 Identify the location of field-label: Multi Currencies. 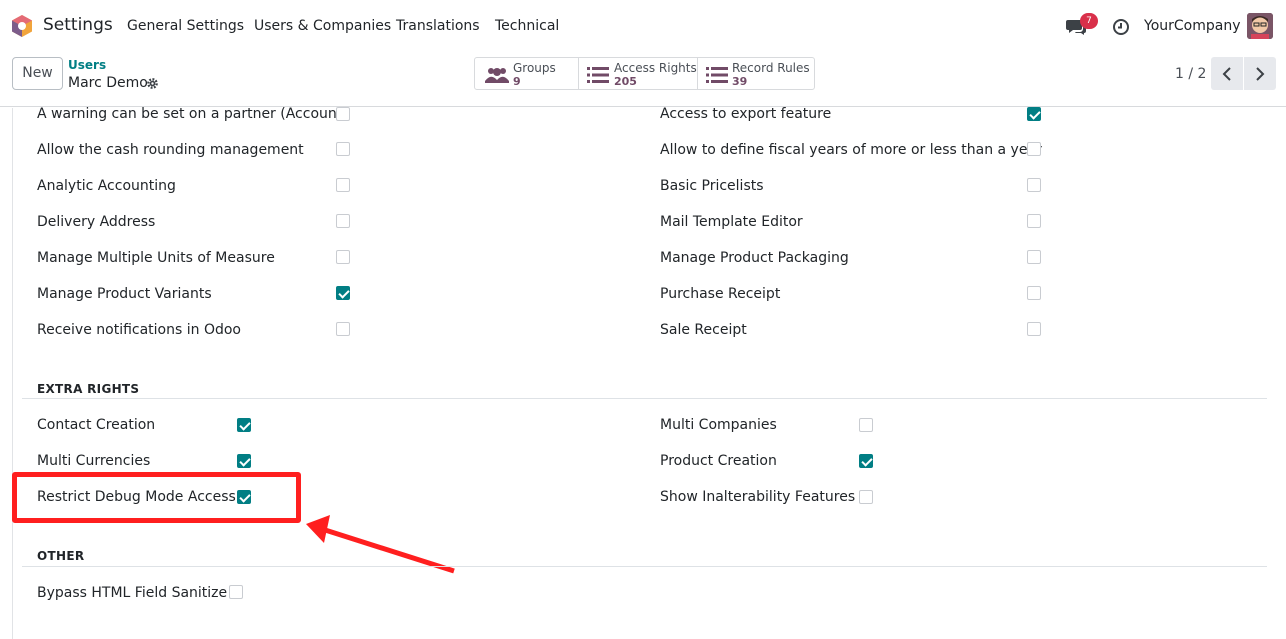
(94, 461).